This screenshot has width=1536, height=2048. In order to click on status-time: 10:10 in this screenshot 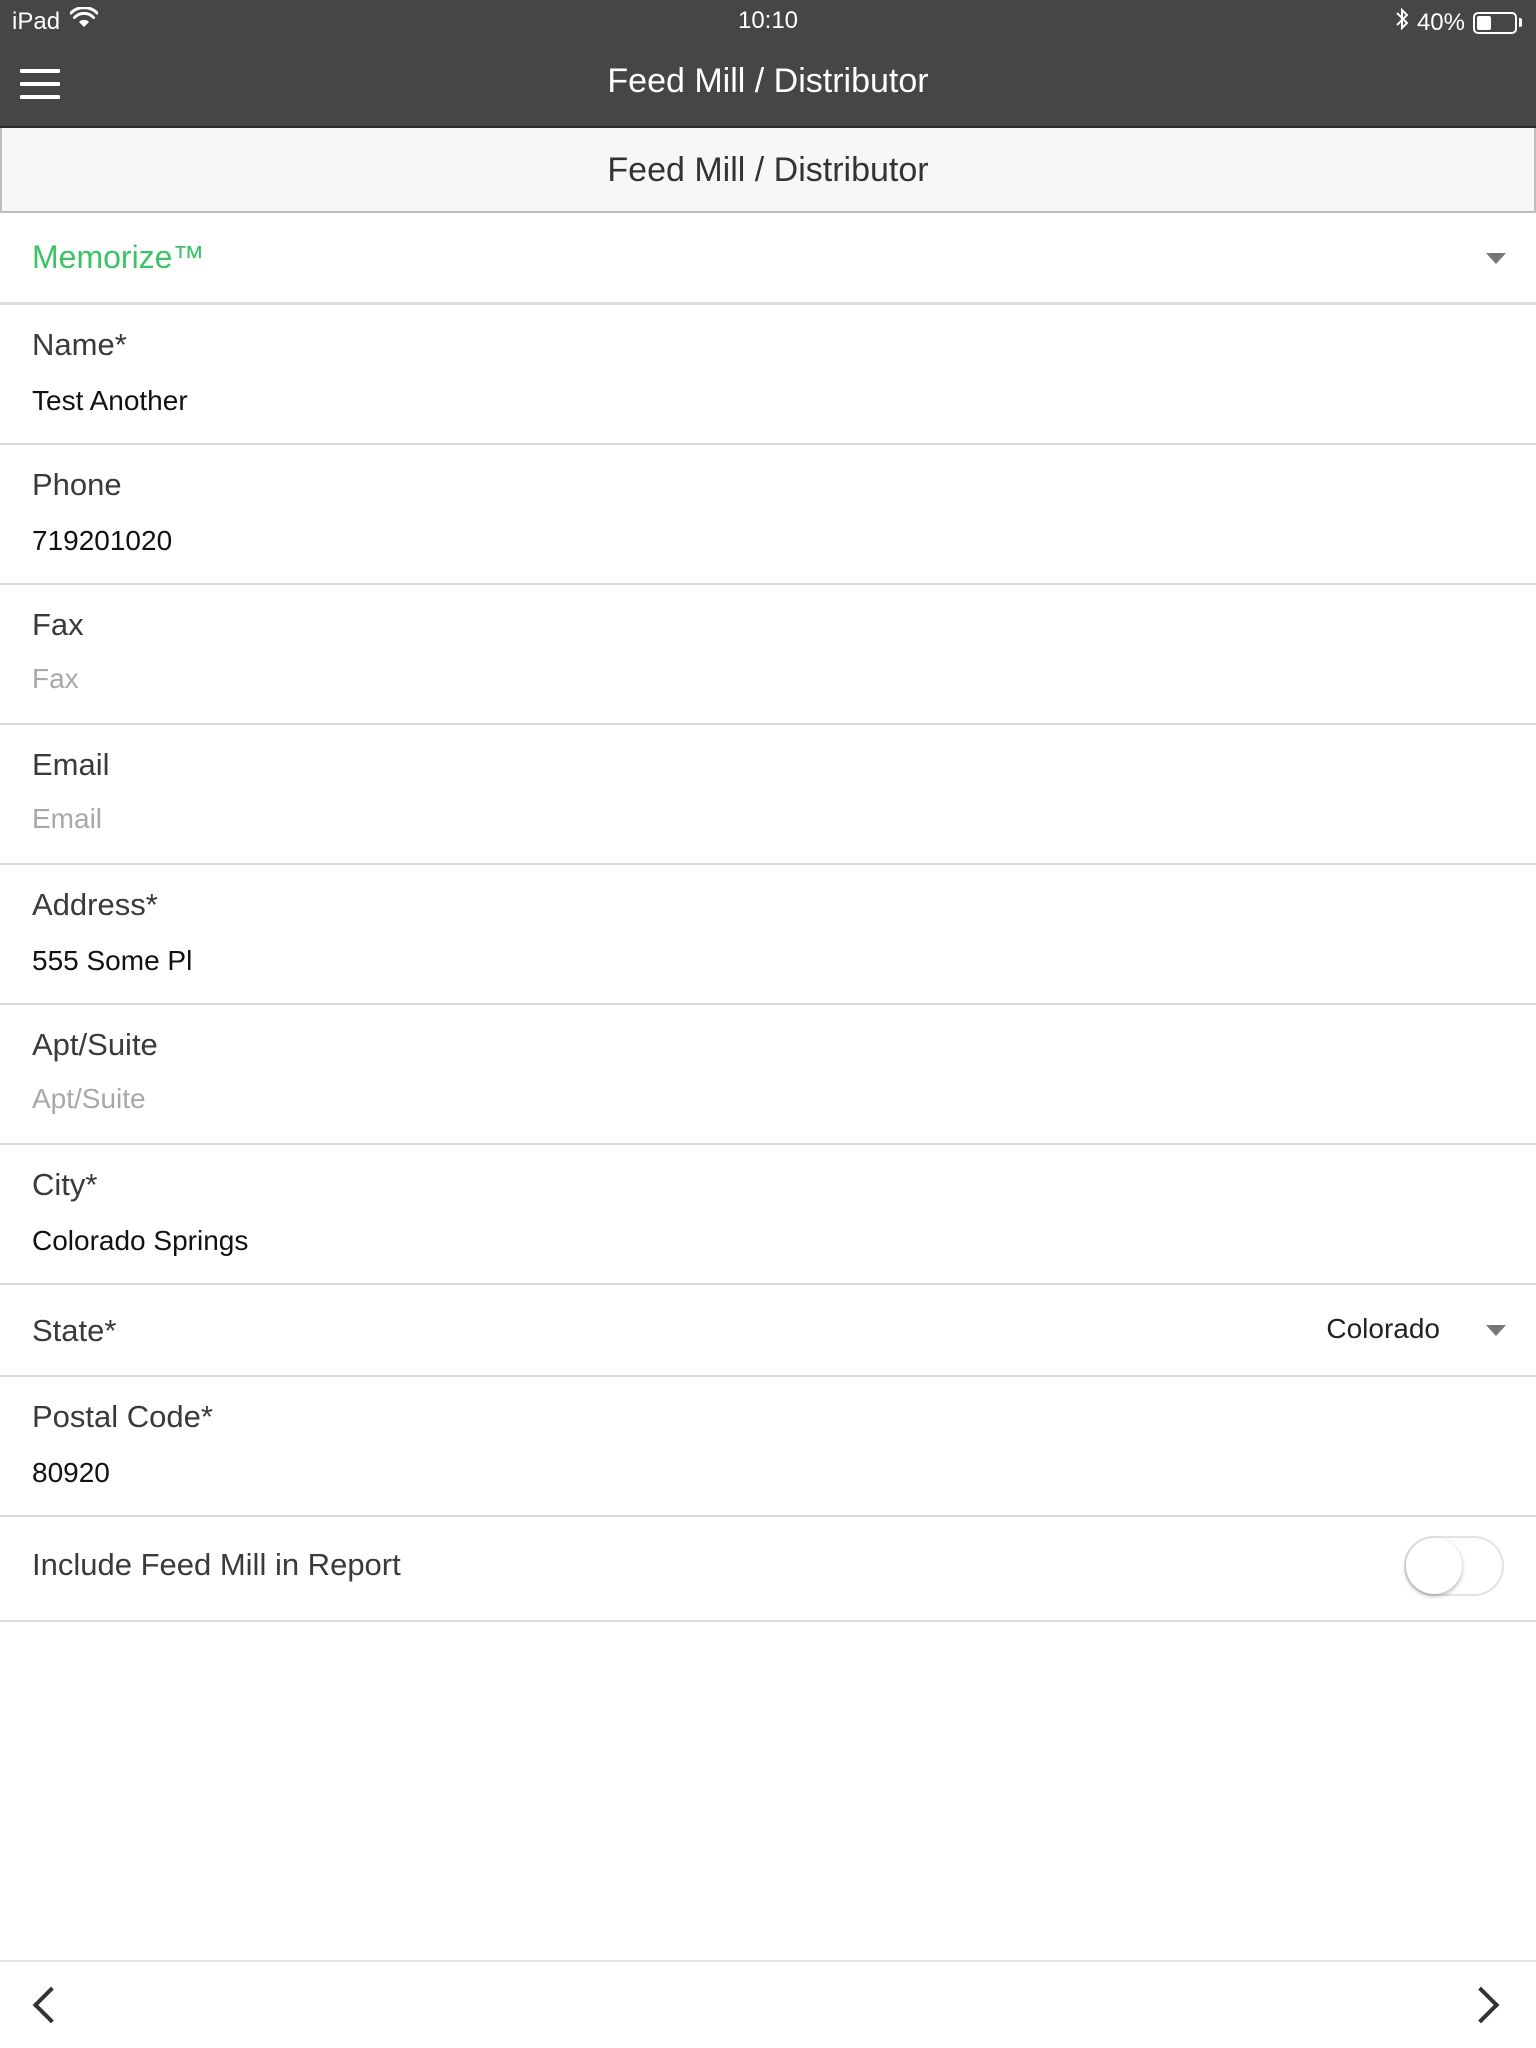, I will do `click(768, 20)`.